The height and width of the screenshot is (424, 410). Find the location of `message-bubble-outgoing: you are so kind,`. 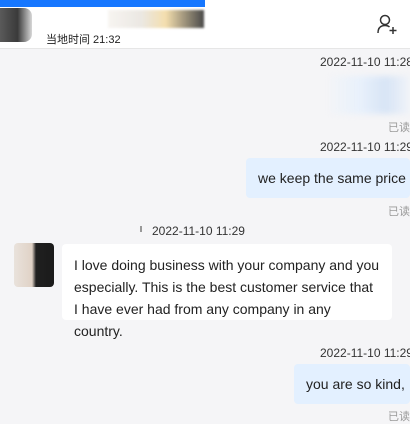

message-bubble-outgoing: you are so kind, is located at coordinates (352, 384).